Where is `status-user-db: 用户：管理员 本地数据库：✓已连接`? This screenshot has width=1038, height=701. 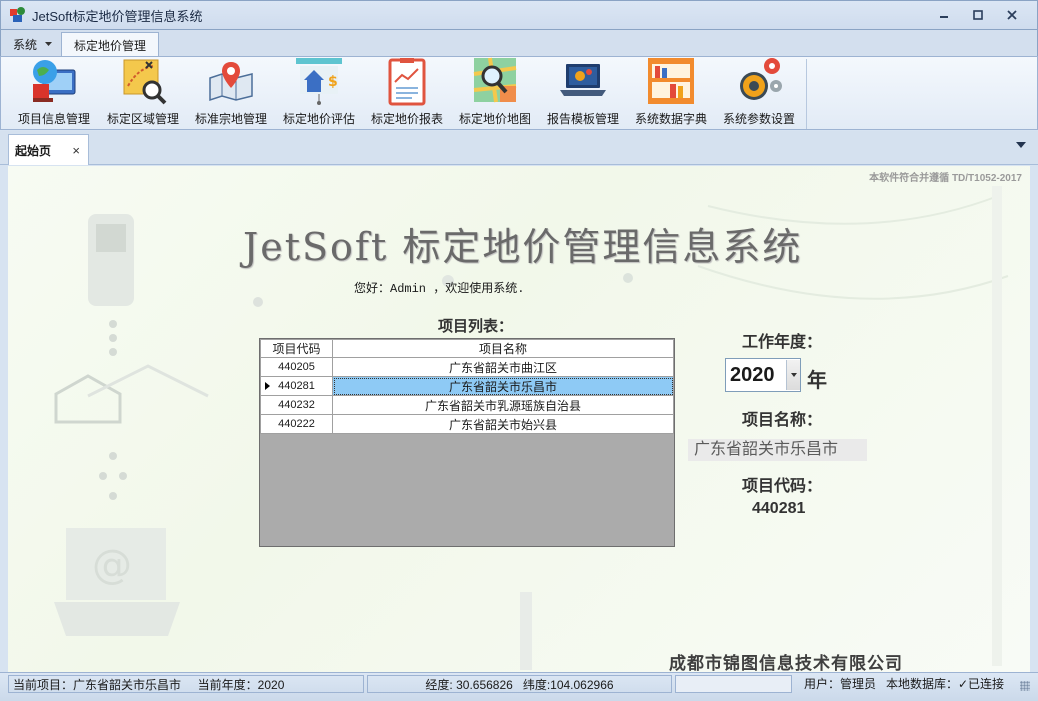 status-user-db: 用户：管理员 本地数据库：✓已连接 is located at coordinates (904, 684).